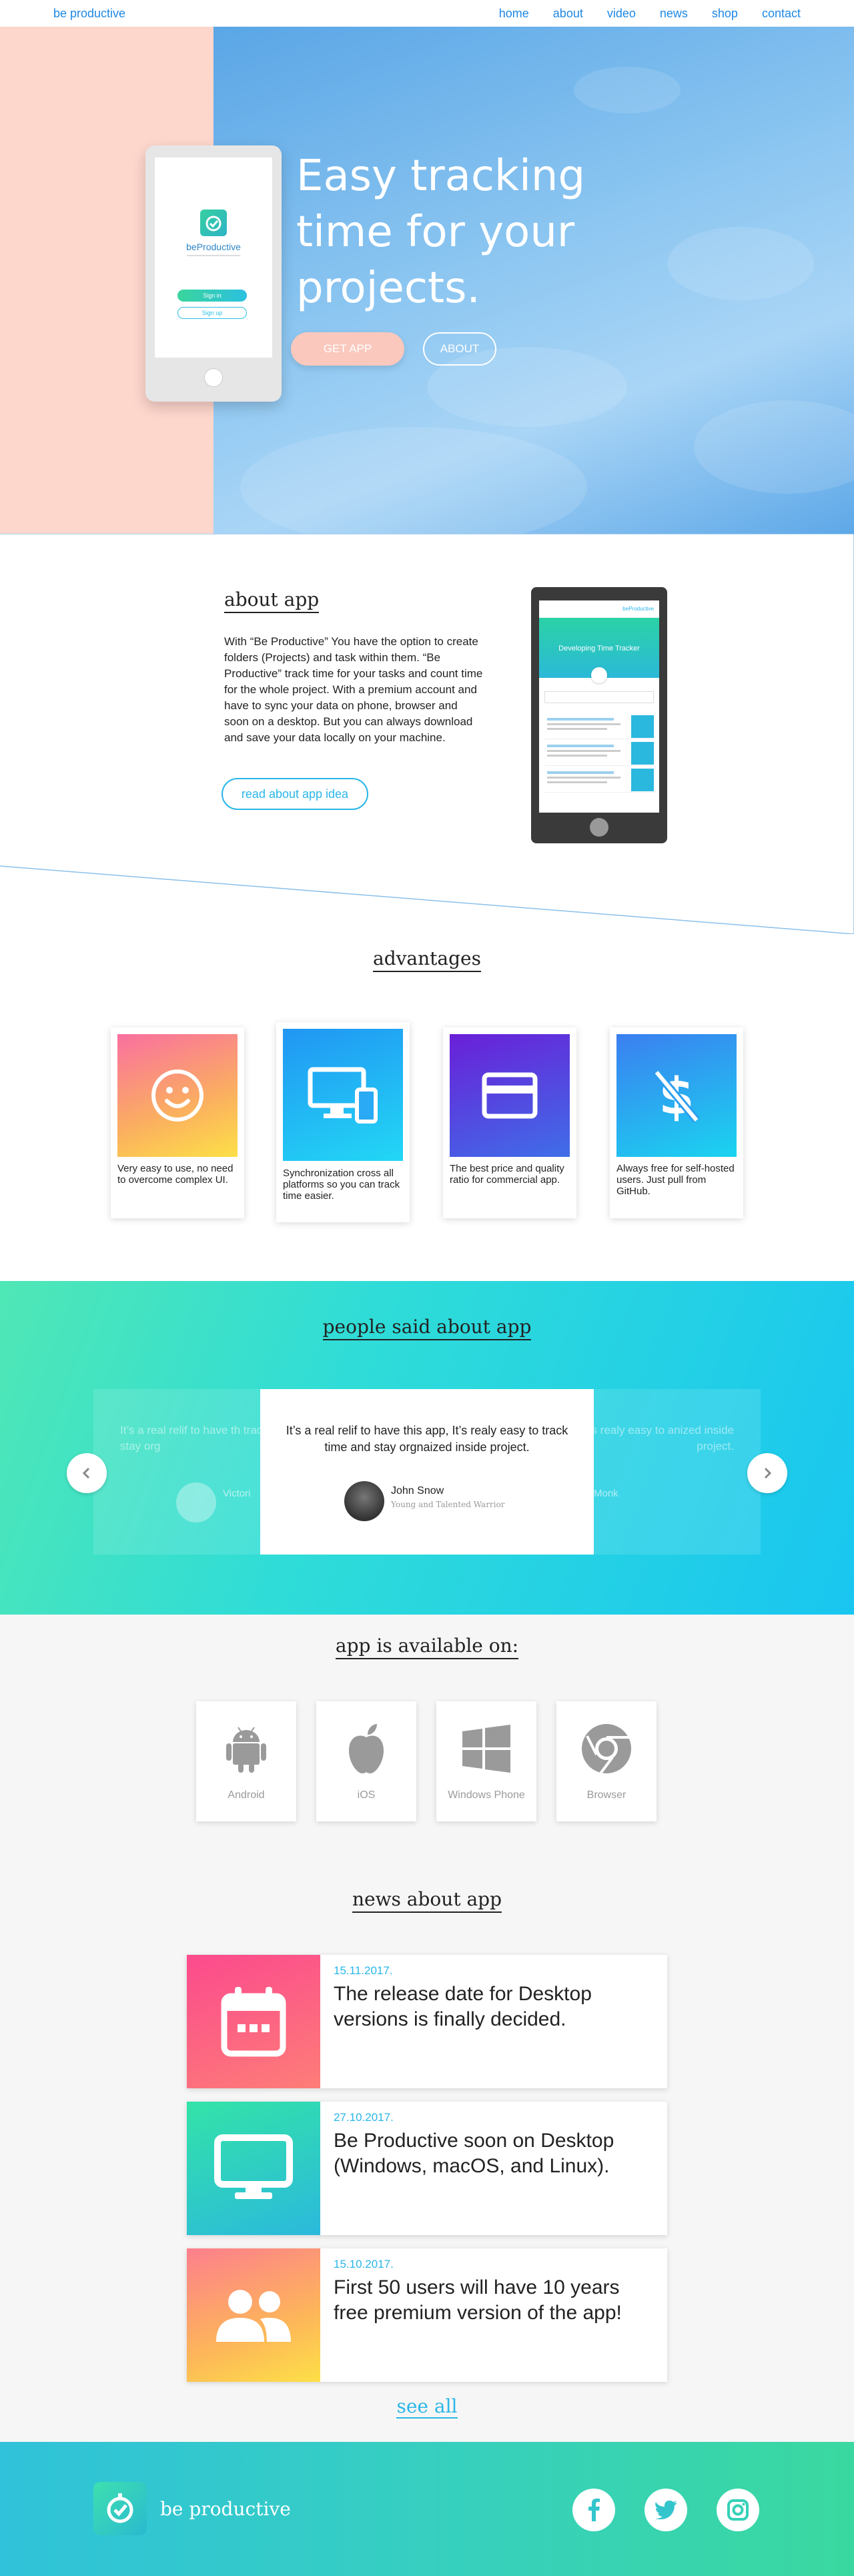  Describe the element at coordinates (254, 2315) in the screenshot. I see `users-icon` at that location.